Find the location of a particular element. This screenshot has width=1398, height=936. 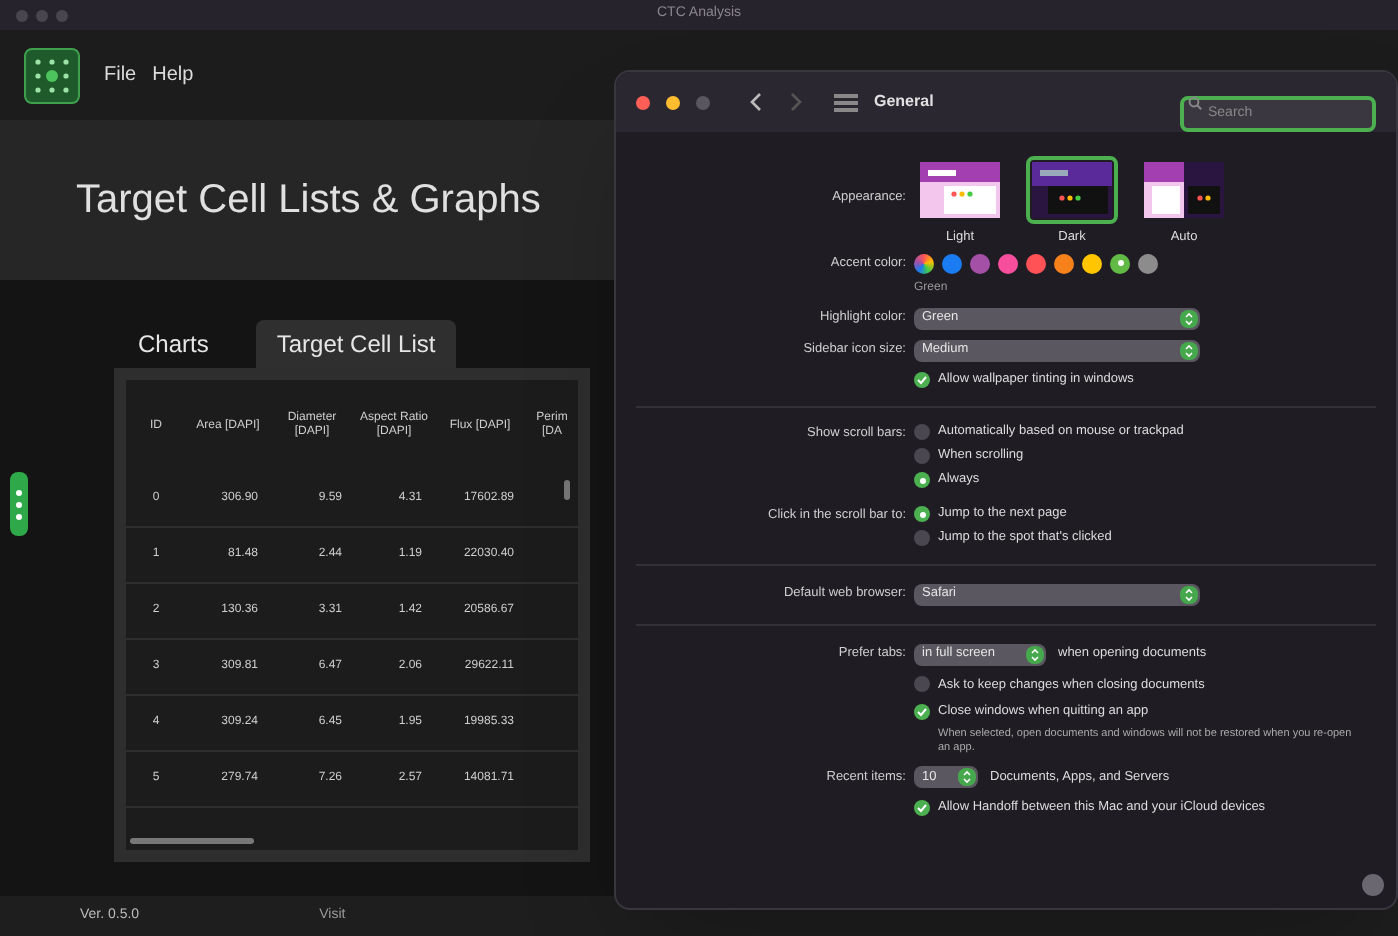

grid-logo-icon is located at coordinates (52, 75).